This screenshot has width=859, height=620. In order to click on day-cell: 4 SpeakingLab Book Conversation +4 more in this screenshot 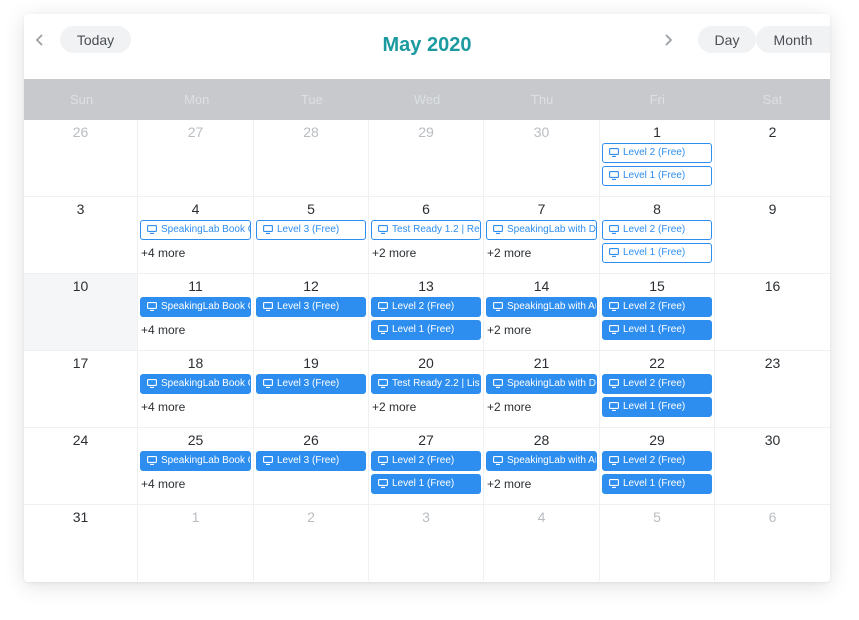, I will do `click(195, 235)`.